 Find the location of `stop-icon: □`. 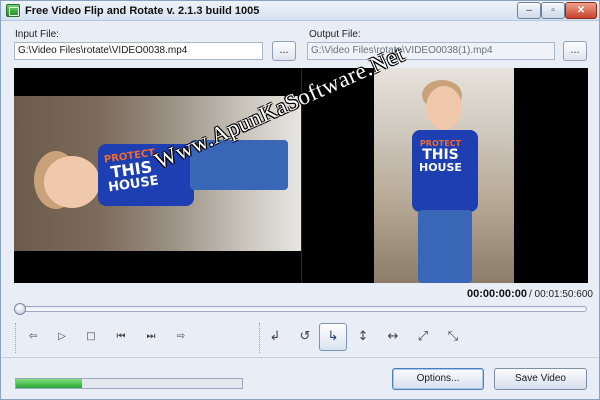

stop-icon: □ is located at coordinates (91, 336).